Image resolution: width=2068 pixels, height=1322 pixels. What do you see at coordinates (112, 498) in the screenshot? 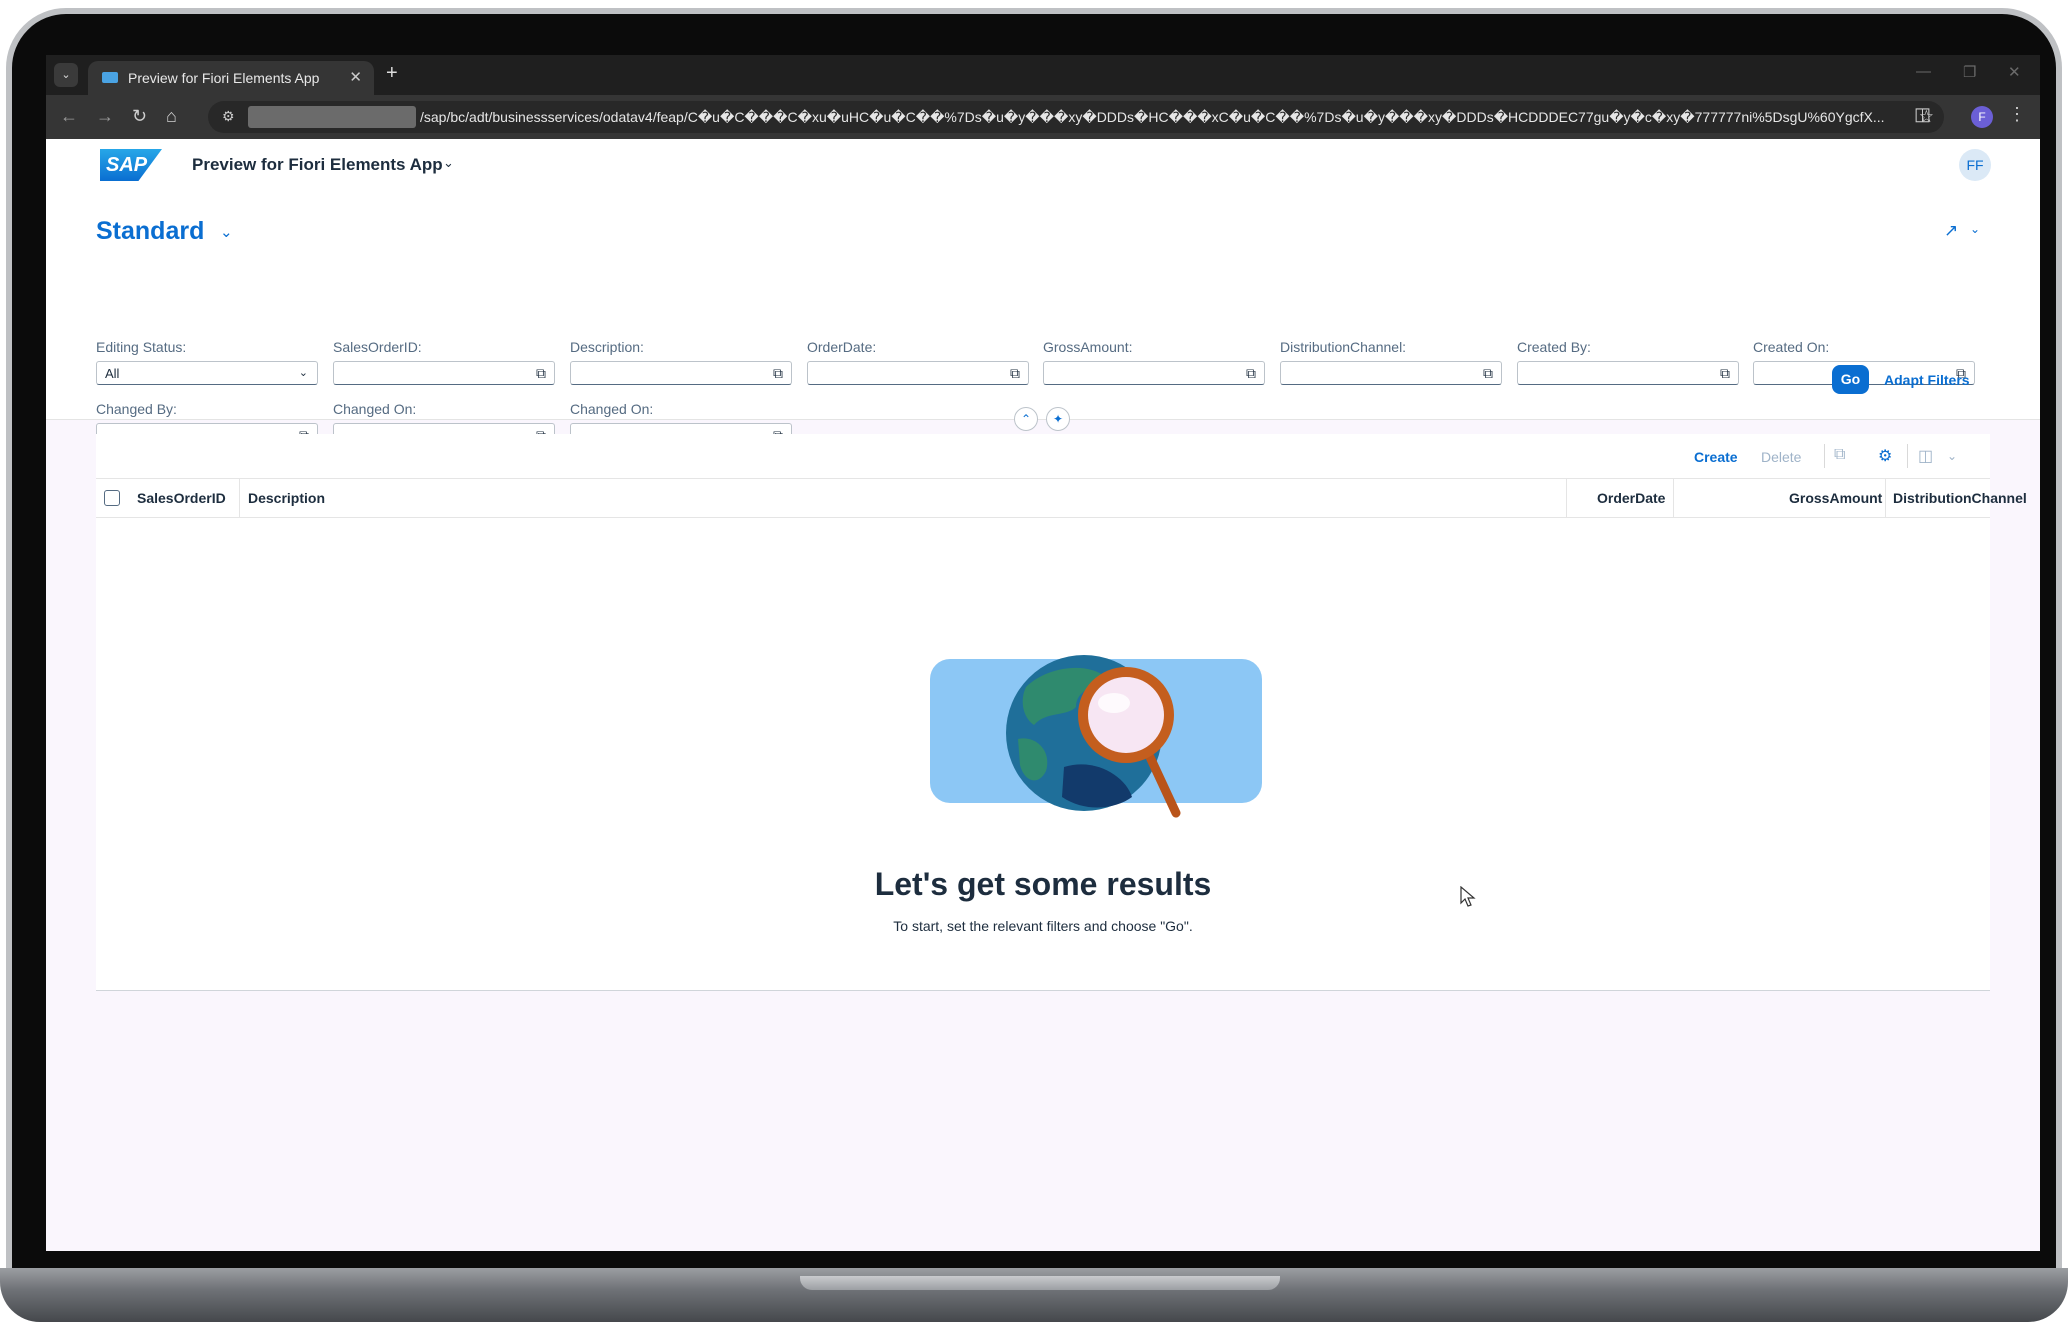
I see `select-all-checkbox` at bounding box center [112, 498].